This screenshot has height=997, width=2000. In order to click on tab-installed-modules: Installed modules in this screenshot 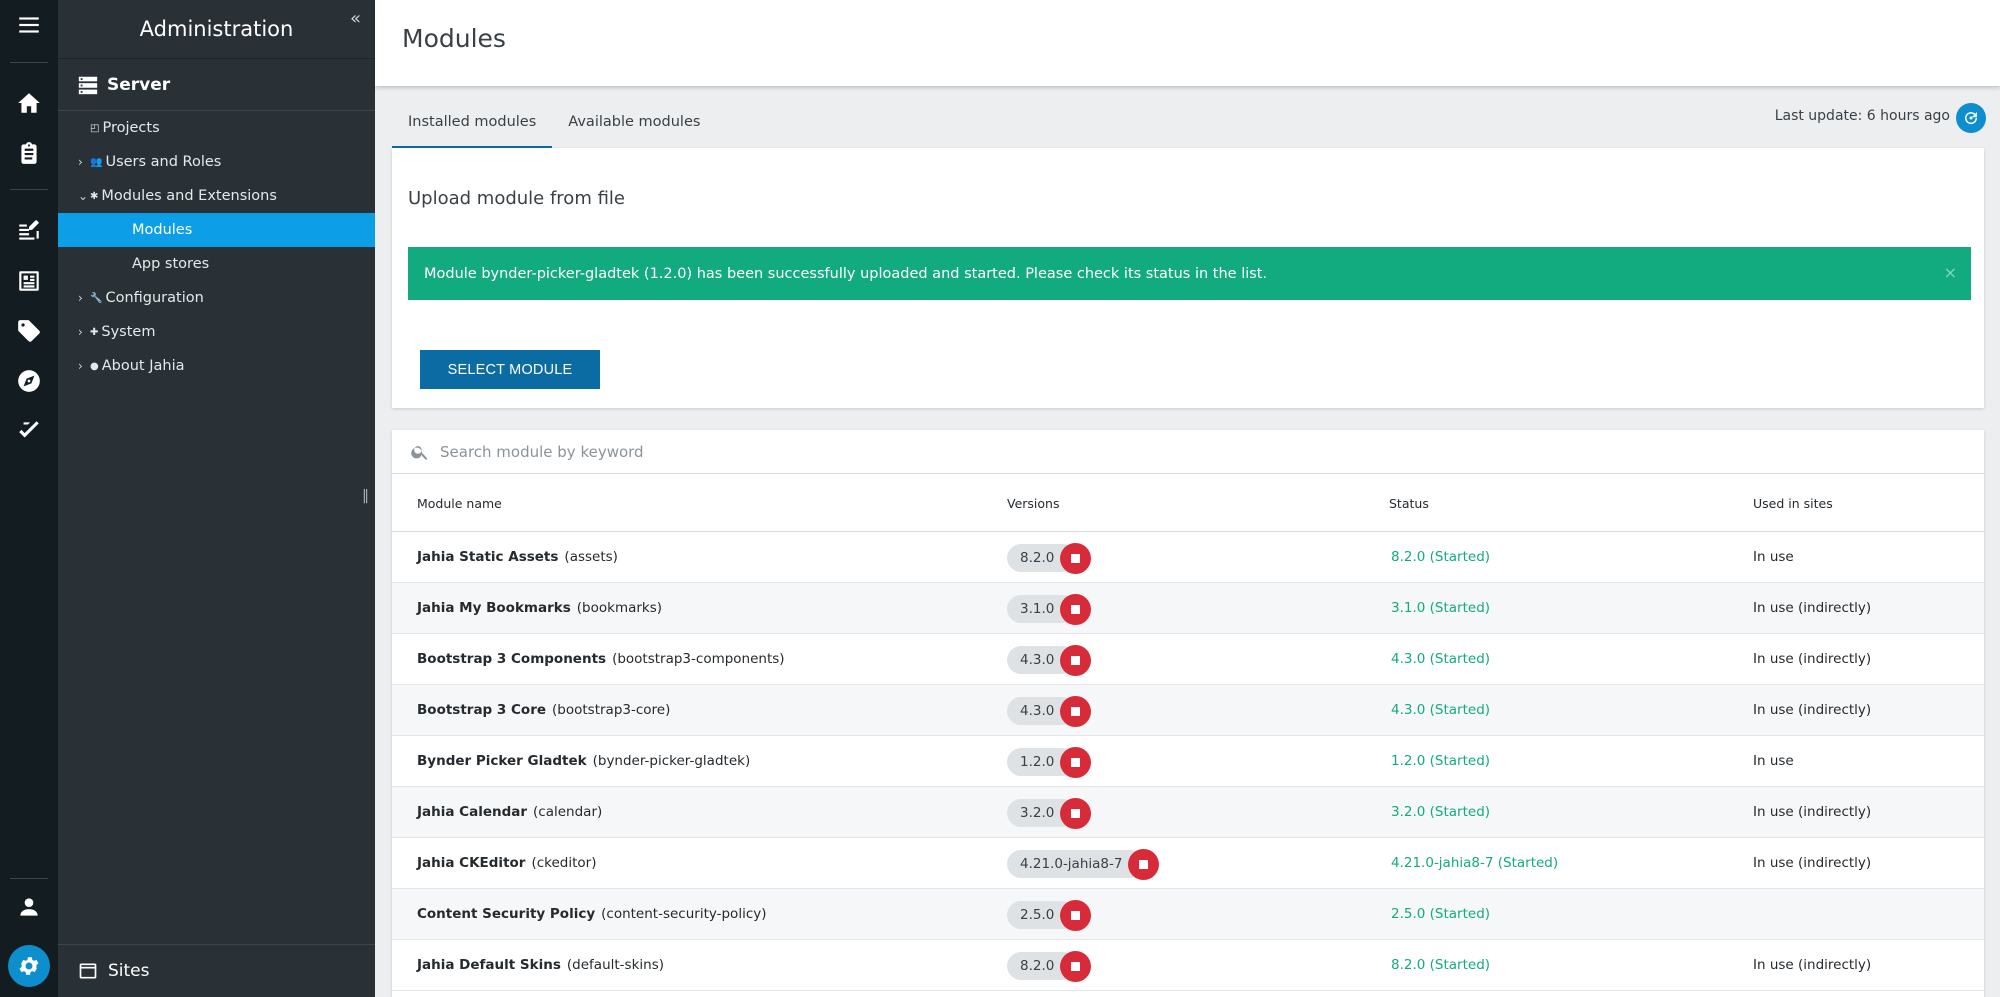, I will do `click(472, 126)`.